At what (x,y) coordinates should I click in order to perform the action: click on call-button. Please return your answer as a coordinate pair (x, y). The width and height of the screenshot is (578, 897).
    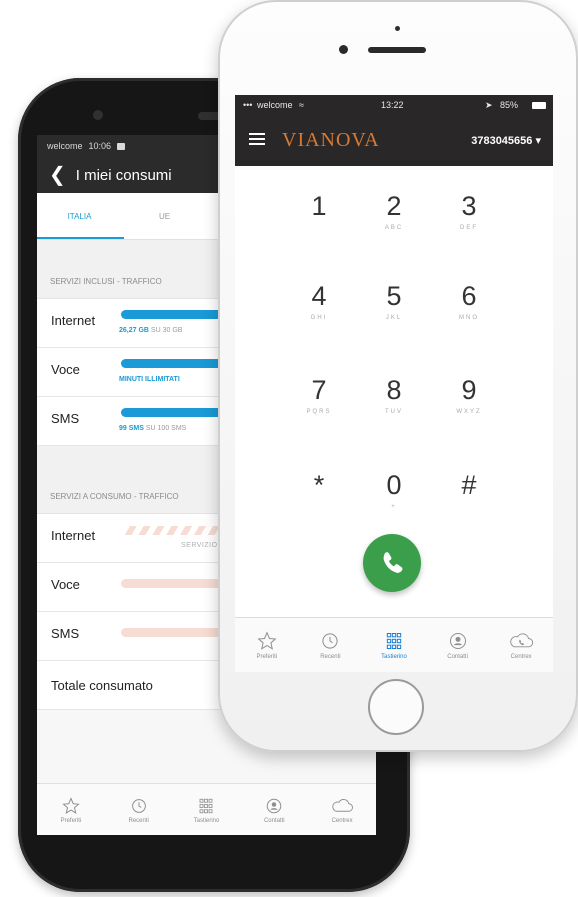
    Looking at the image, I should click on (392, 563).